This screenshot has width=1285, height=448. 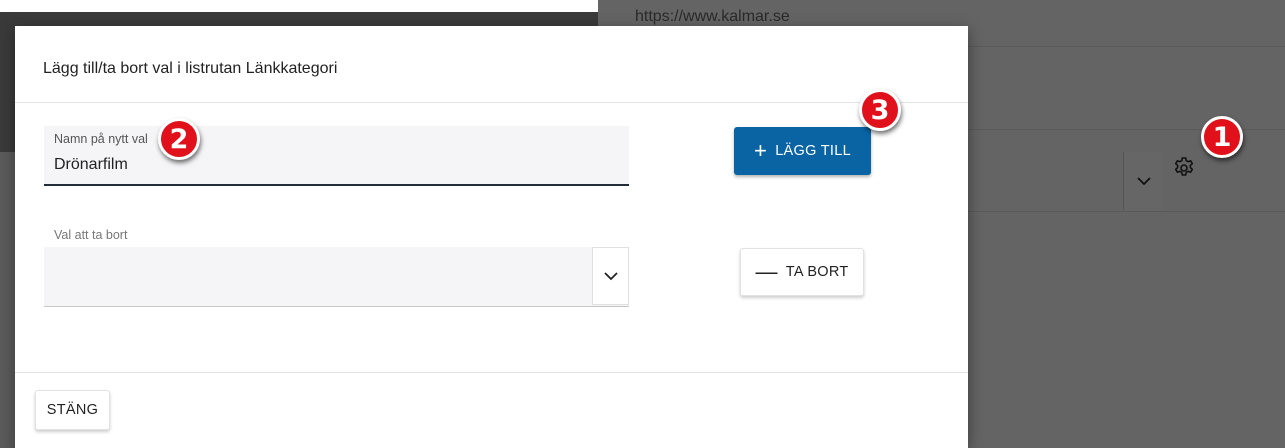 I want to click on close-dialog-button-label: STÄNG, so click(x=72, y=410).